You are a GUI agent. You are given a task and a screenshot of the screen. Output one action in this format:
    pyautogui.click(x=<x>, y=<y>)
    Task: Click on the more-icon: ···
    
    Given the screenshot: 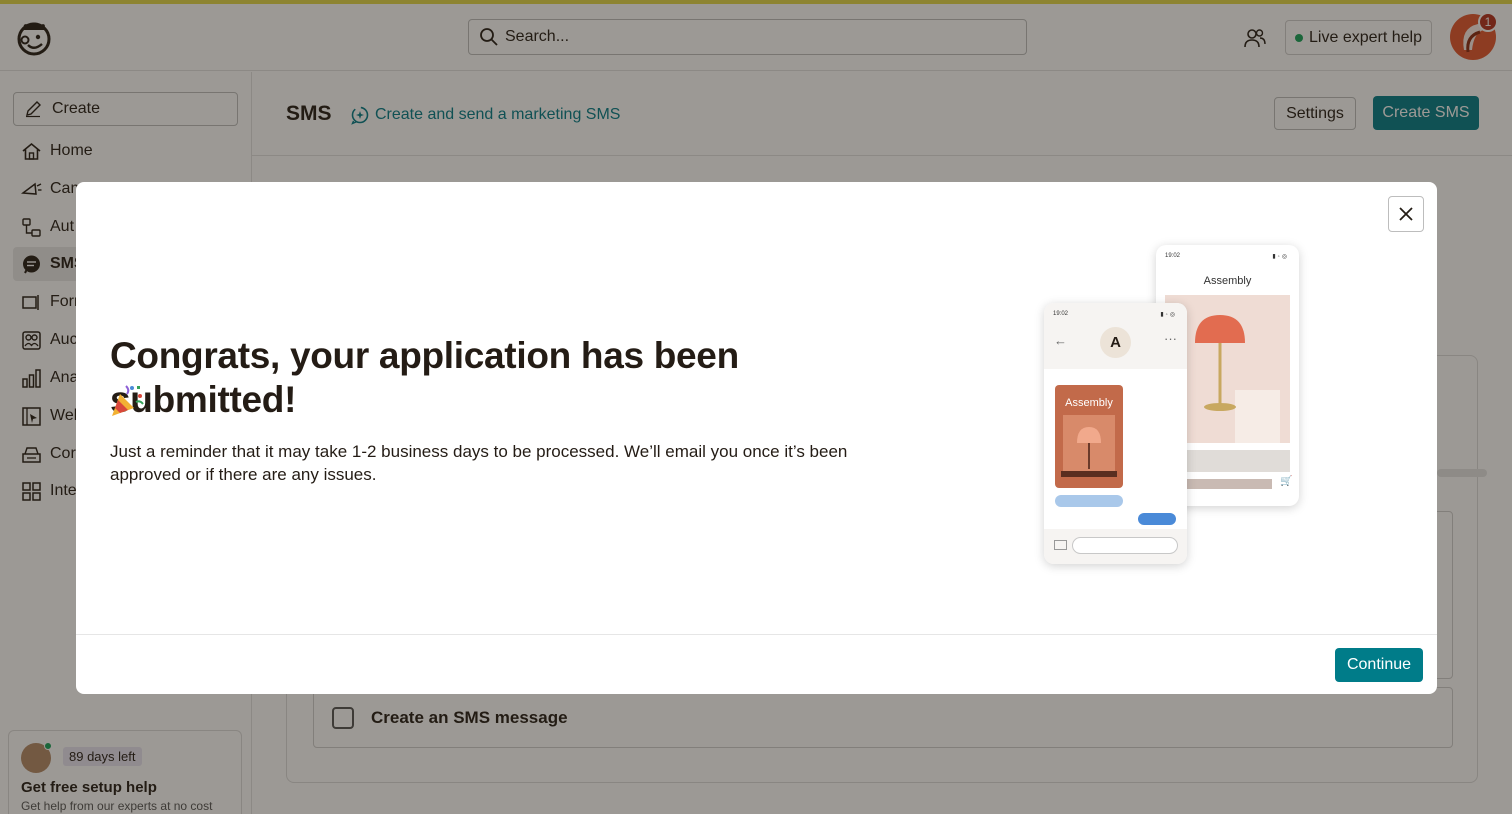 What is the action you would take?
    pyautogui.click(x=1170, y=338)
    